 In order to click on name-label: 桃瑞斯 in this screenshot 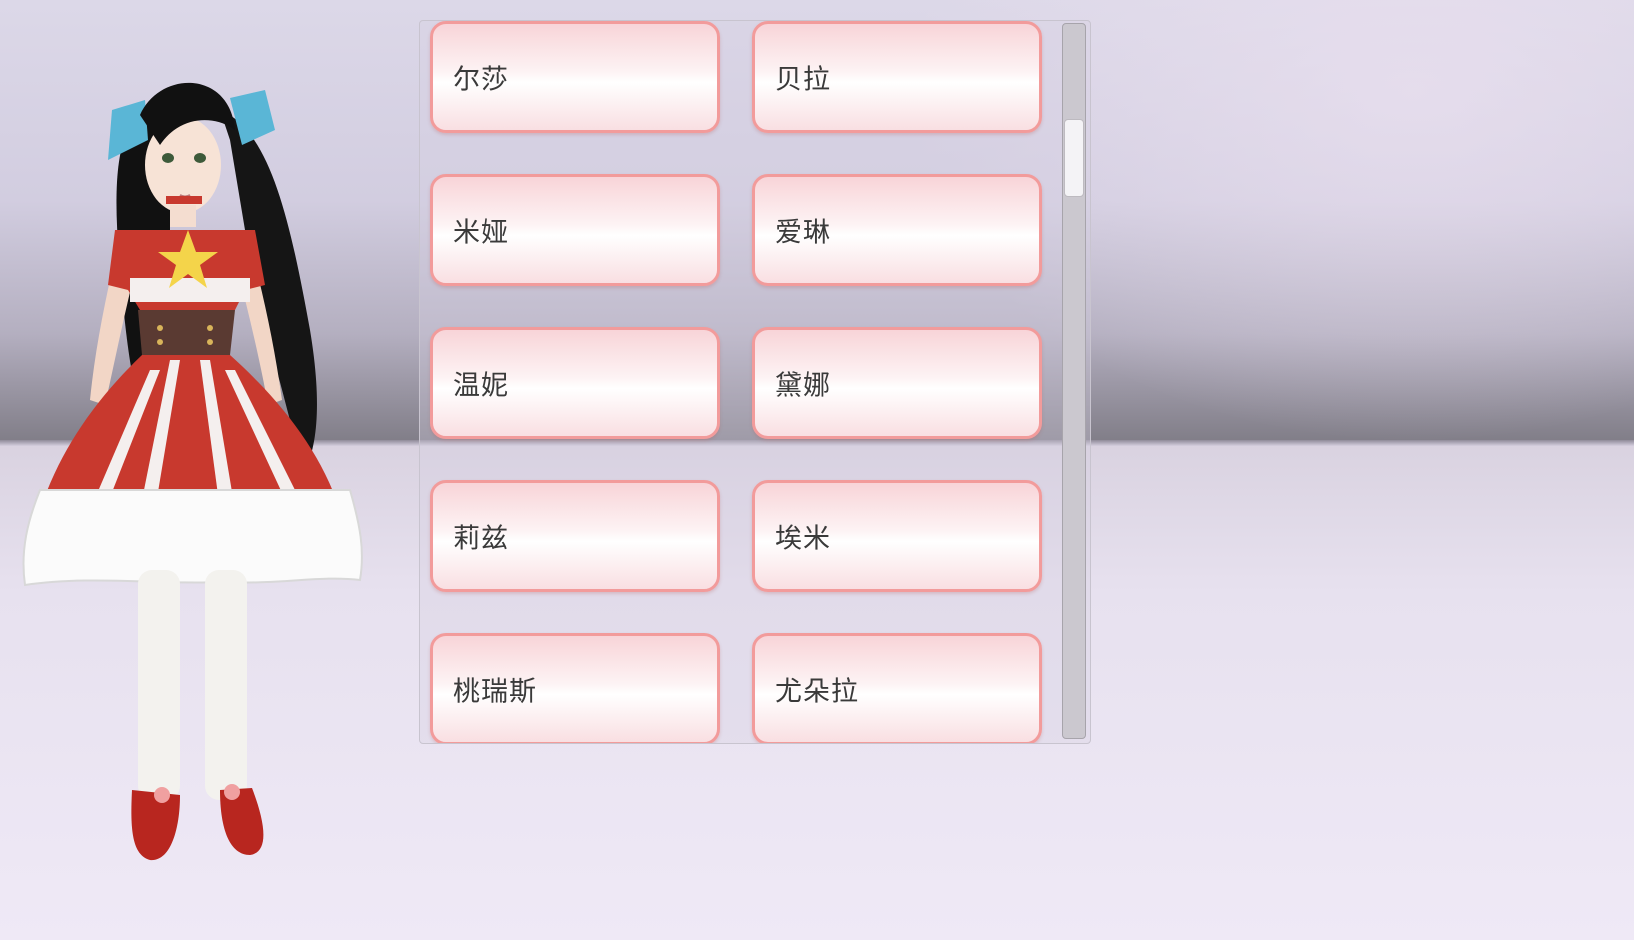, I will do `click(495, 692)`.